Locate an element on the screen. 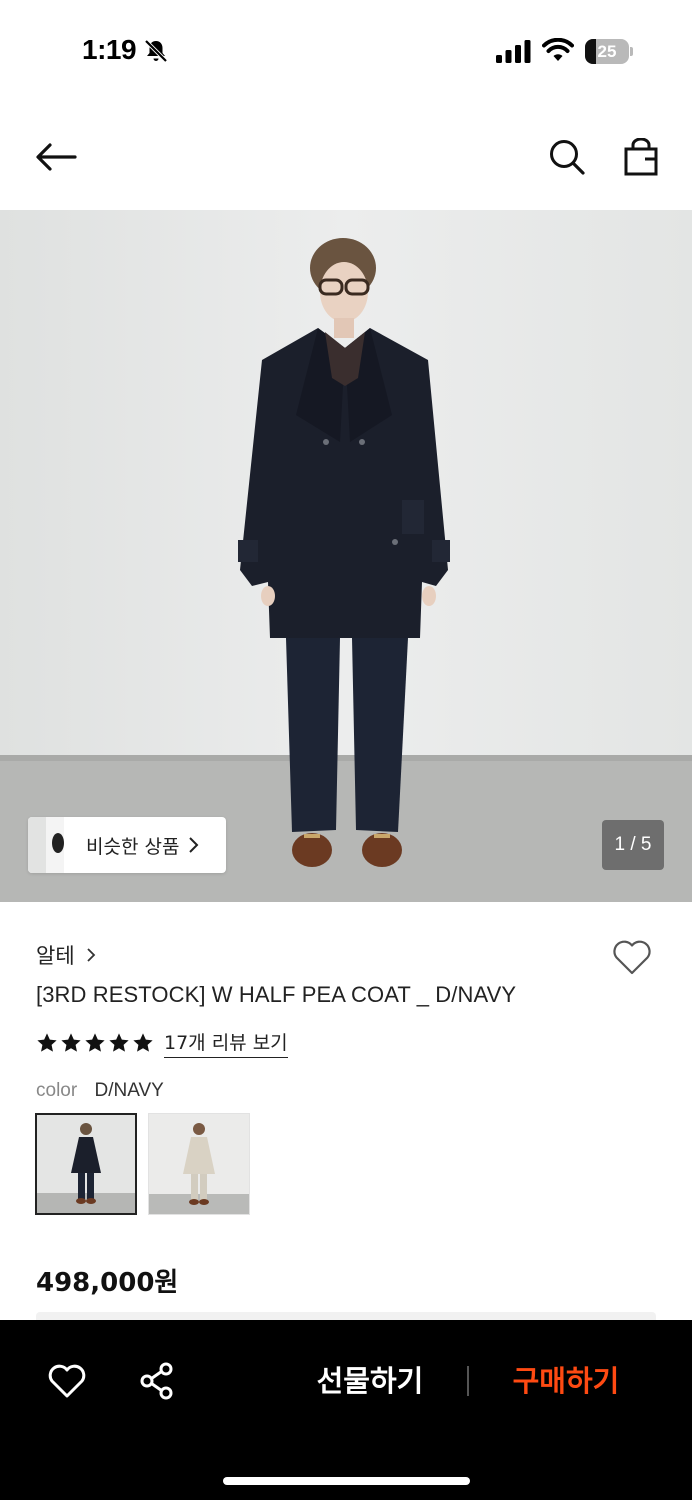 This screenshot has width=692, height=1500. brand-link: 알테 is located at coordinates (67, 955).